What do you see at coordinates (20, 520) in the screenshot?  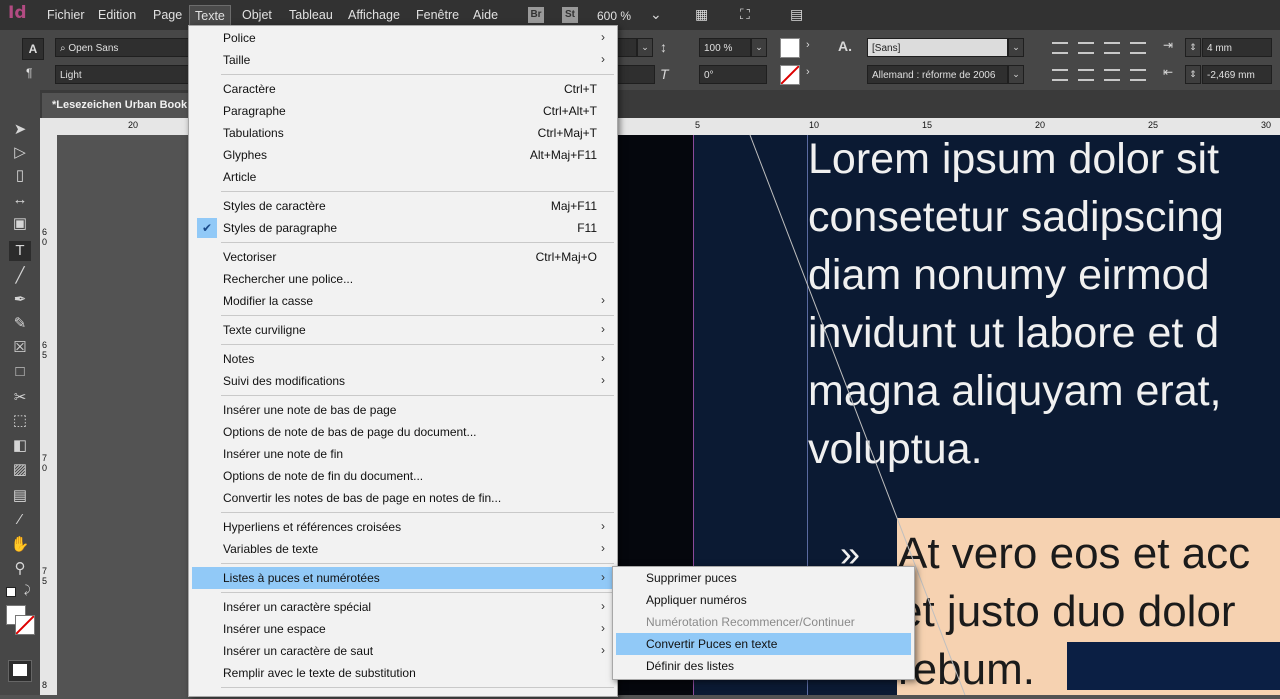 I see `eyedropper-tool-icon: ⁄` at bounding box center [20, 520].